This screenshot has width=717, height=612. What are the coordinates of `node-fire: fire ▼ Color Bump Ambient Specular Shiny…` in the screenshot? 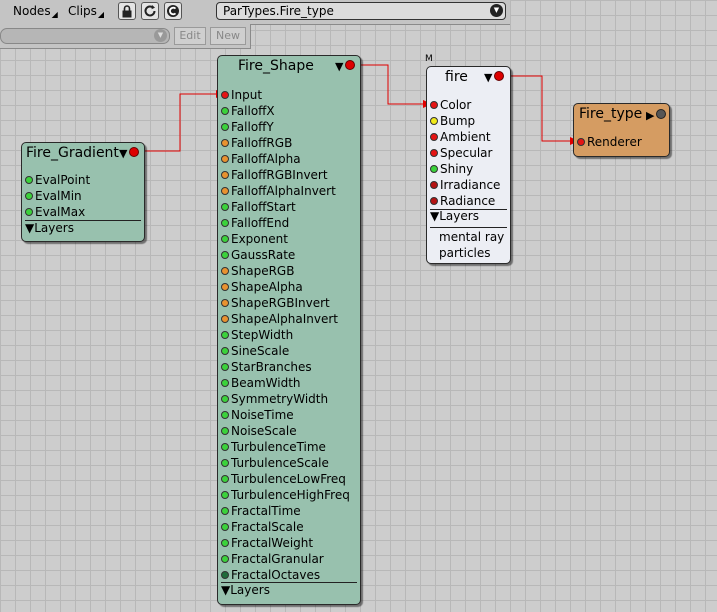 It's located at (468, 165).